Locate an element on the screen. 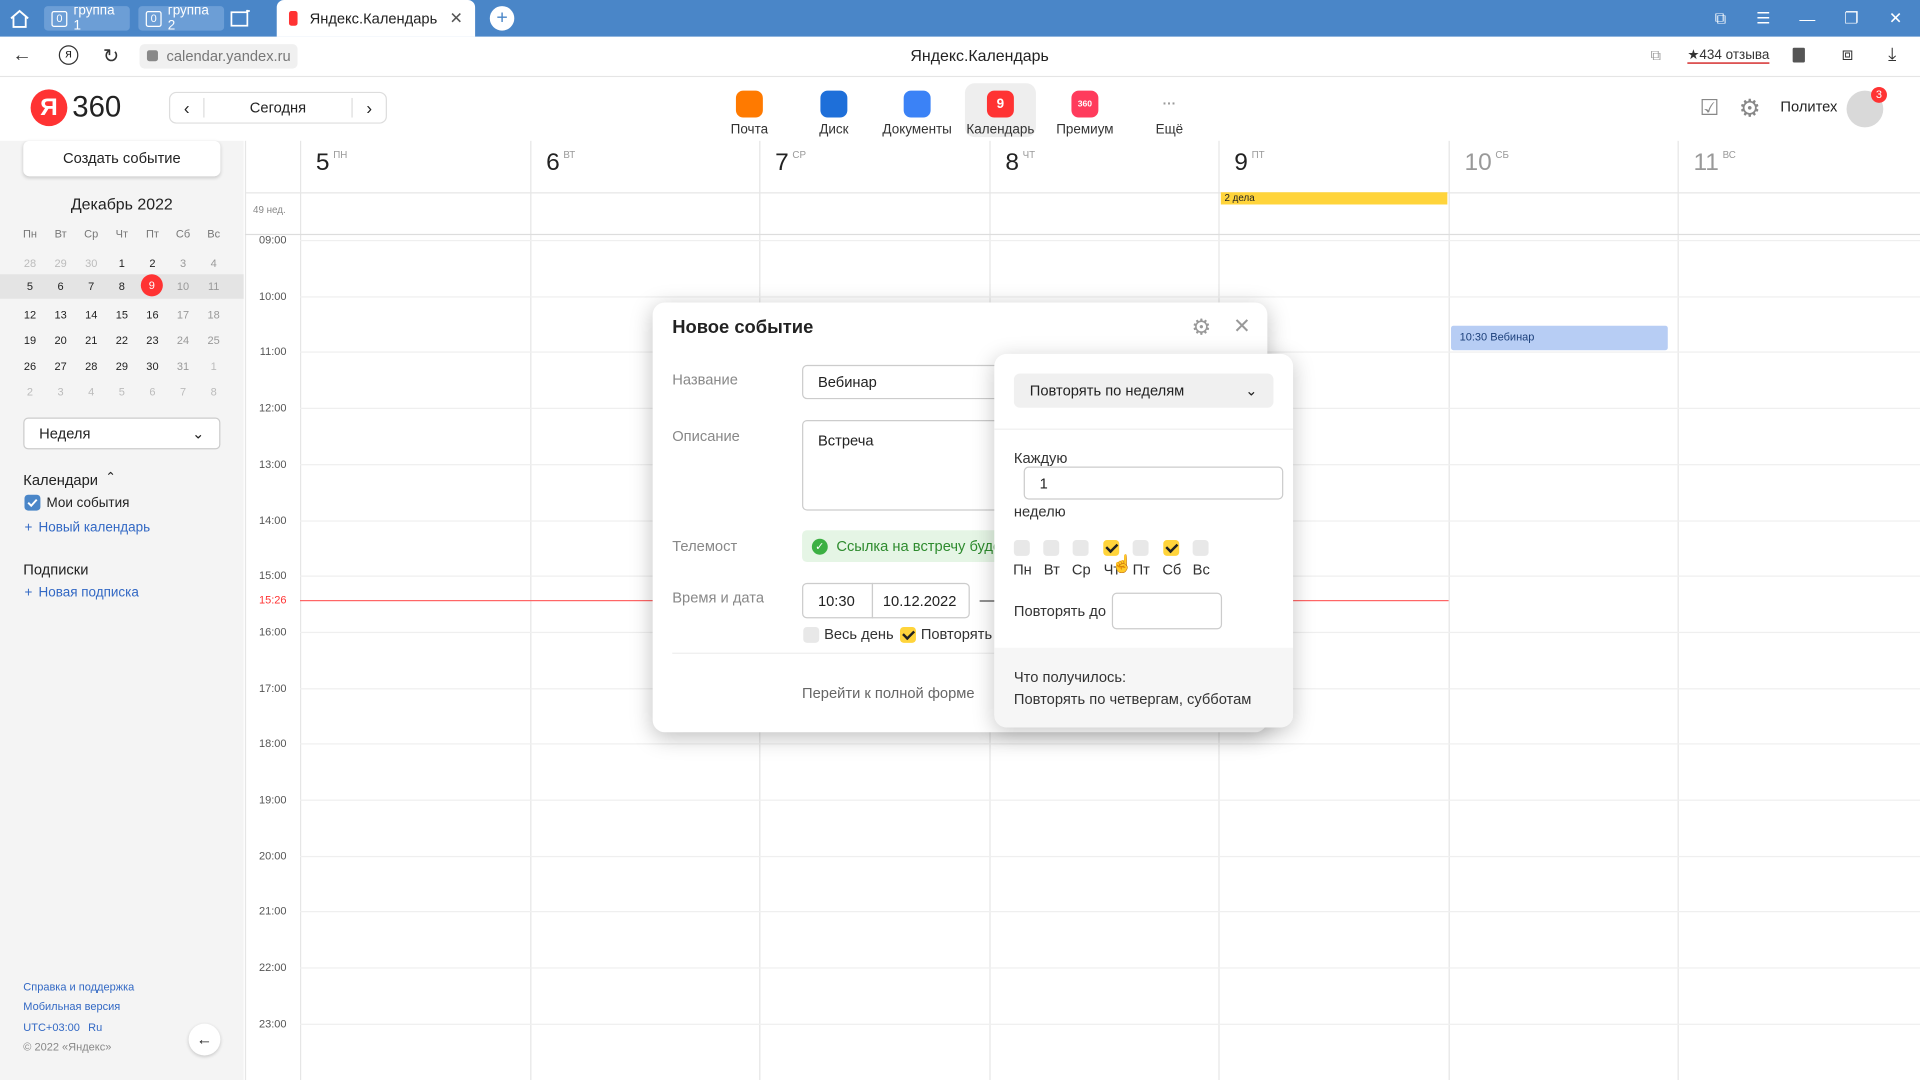  reload-icon: ↻ is located at coordinates (111, 56).